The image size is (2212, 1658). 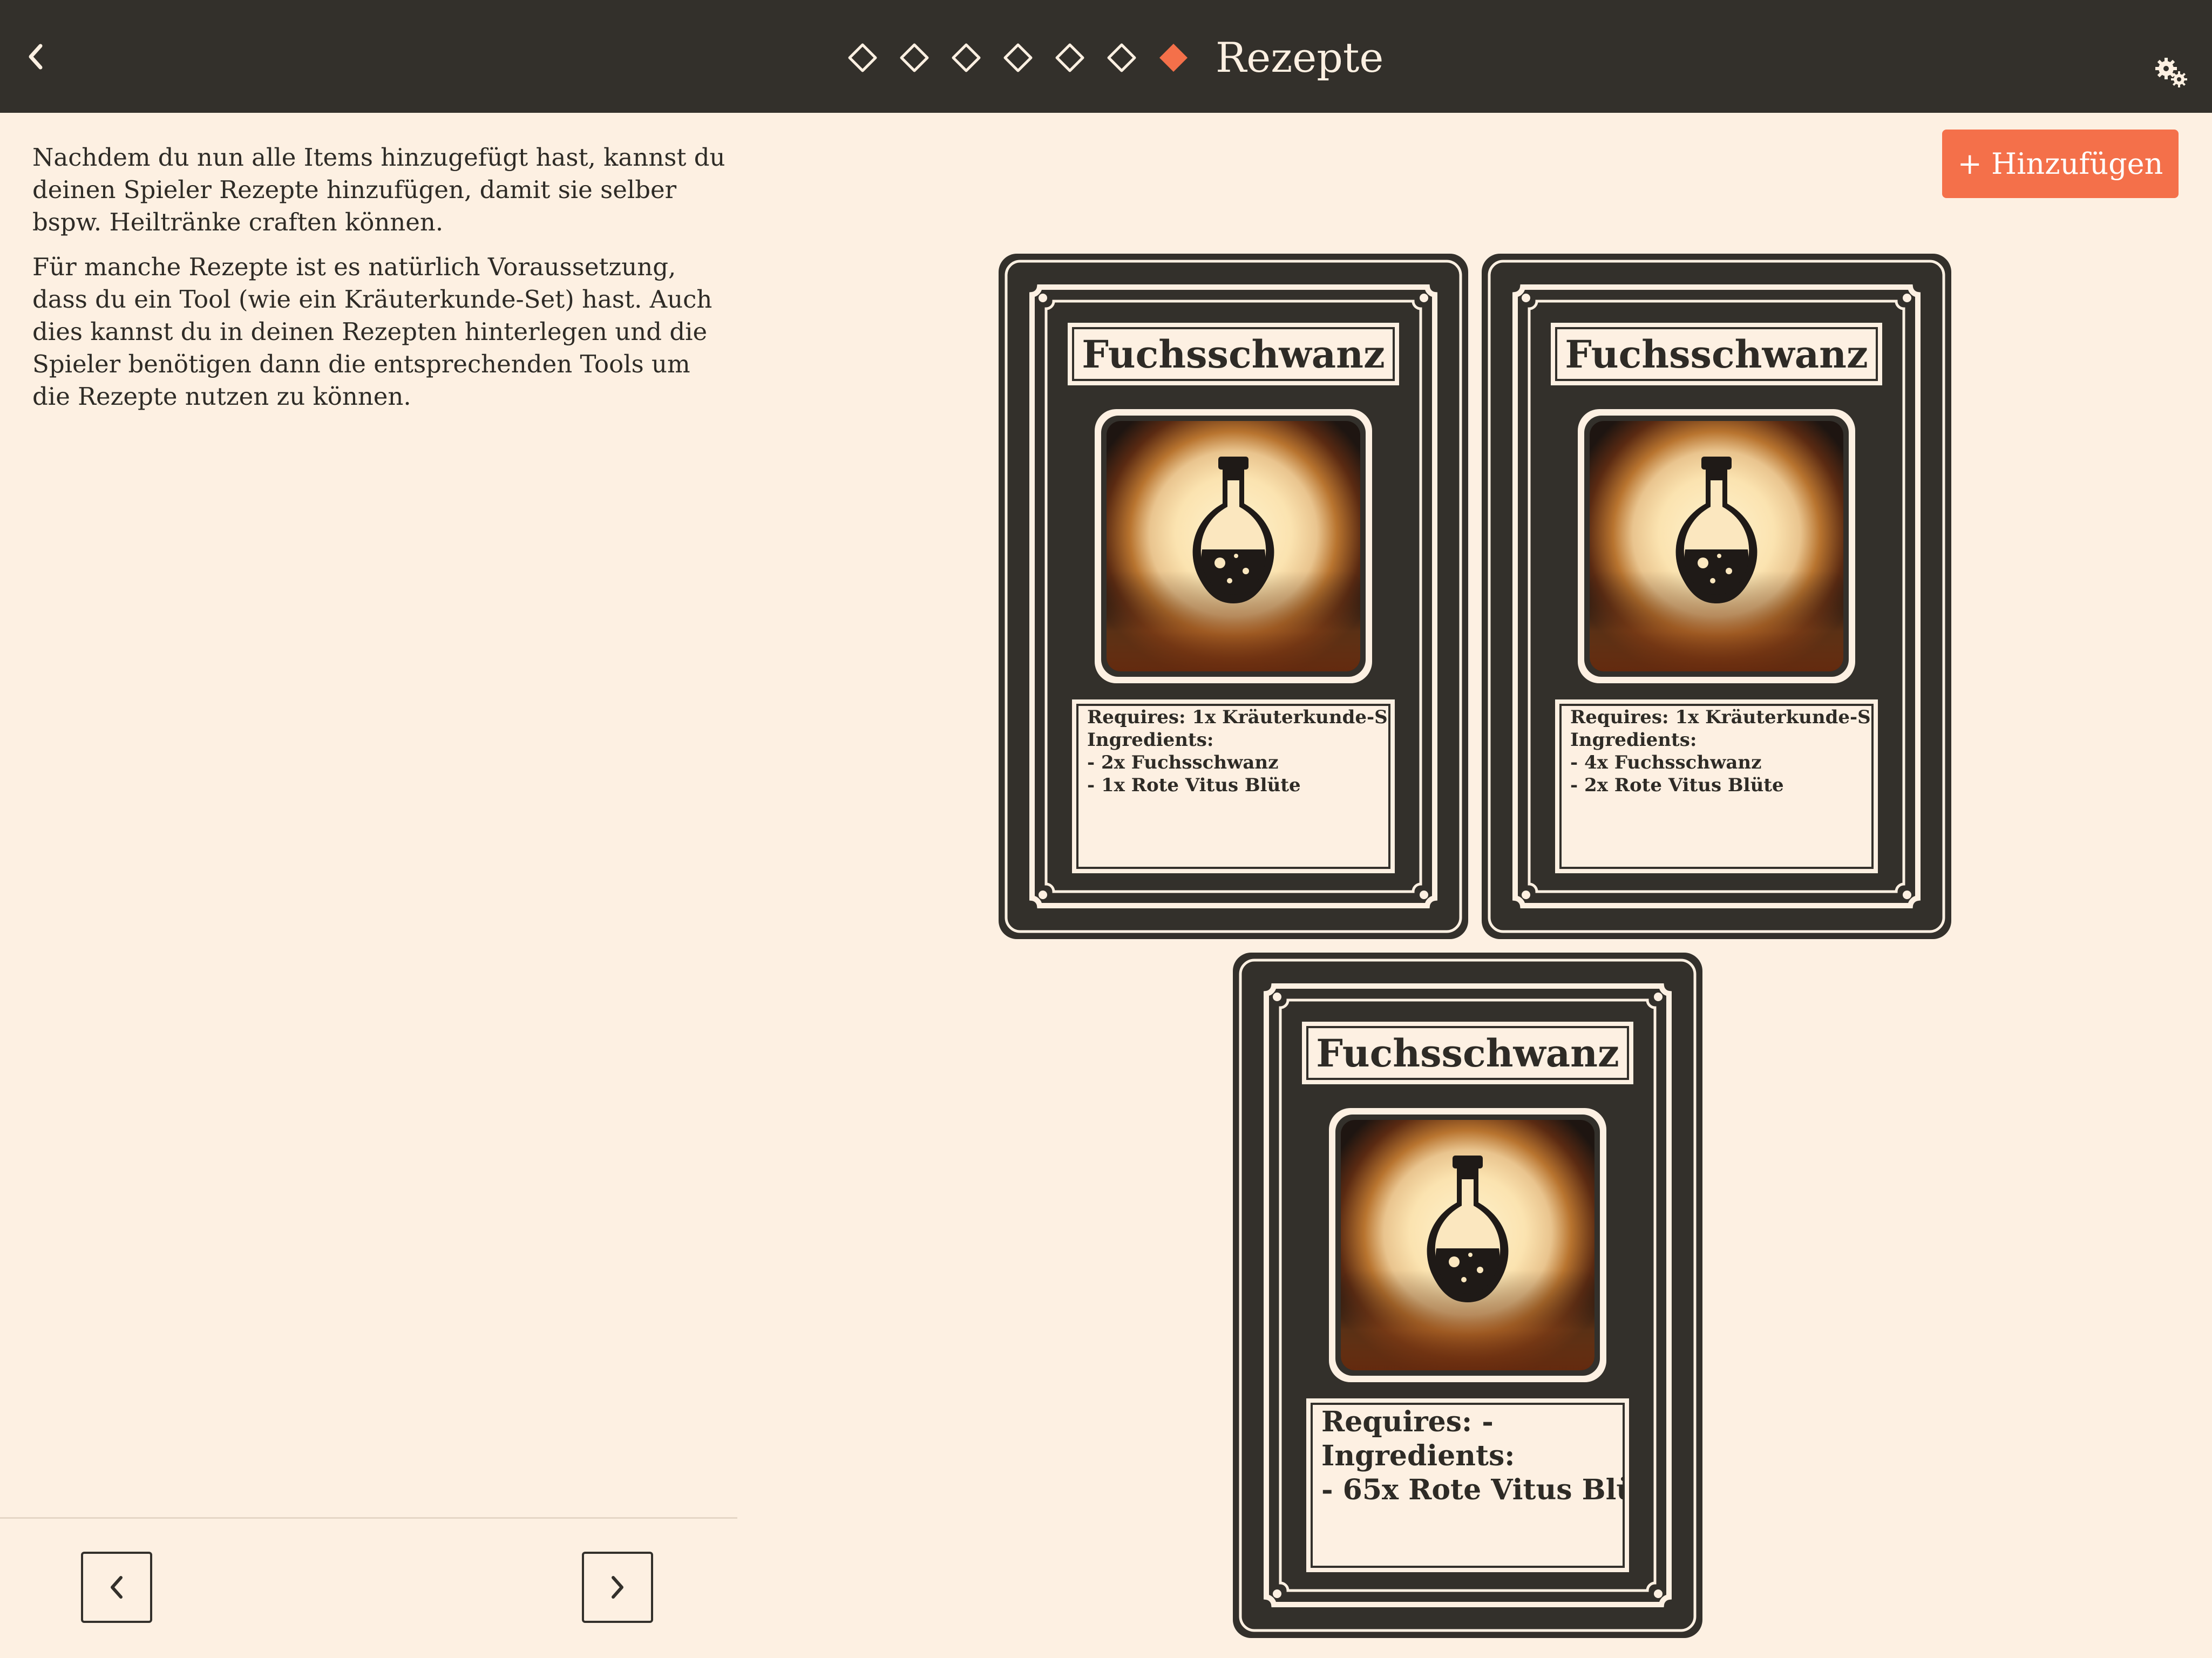 I want to click on recipe-requires: Requires: -, so click(x=1407, y=1421).